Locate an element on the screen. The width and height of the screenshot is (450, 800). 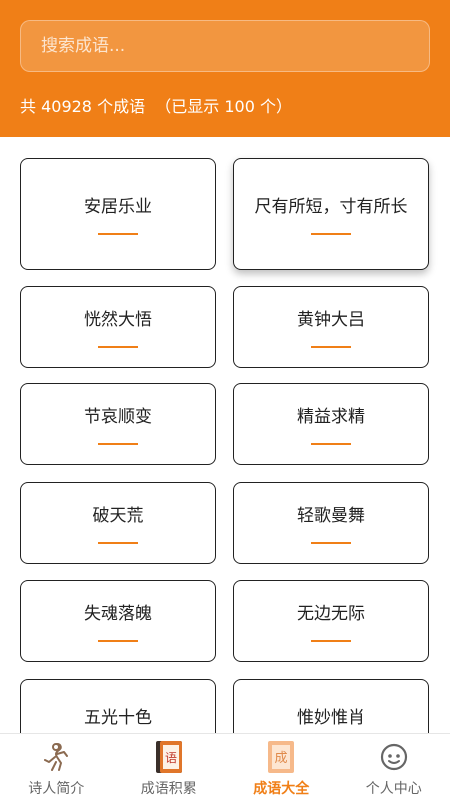
idiom-count: 共 40928 个成语 （已显示 100 个） is located at coordinates (156, 106).